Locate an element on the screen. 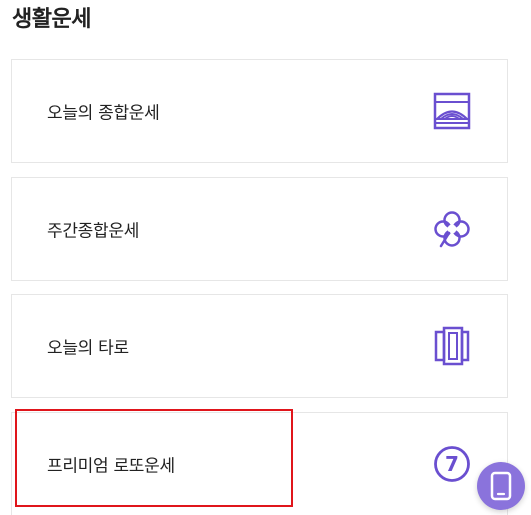 Image resolution: width=531 pixels, height=515 pixels. card-label: 주간종합운세 is located at coordinates (93, 231).